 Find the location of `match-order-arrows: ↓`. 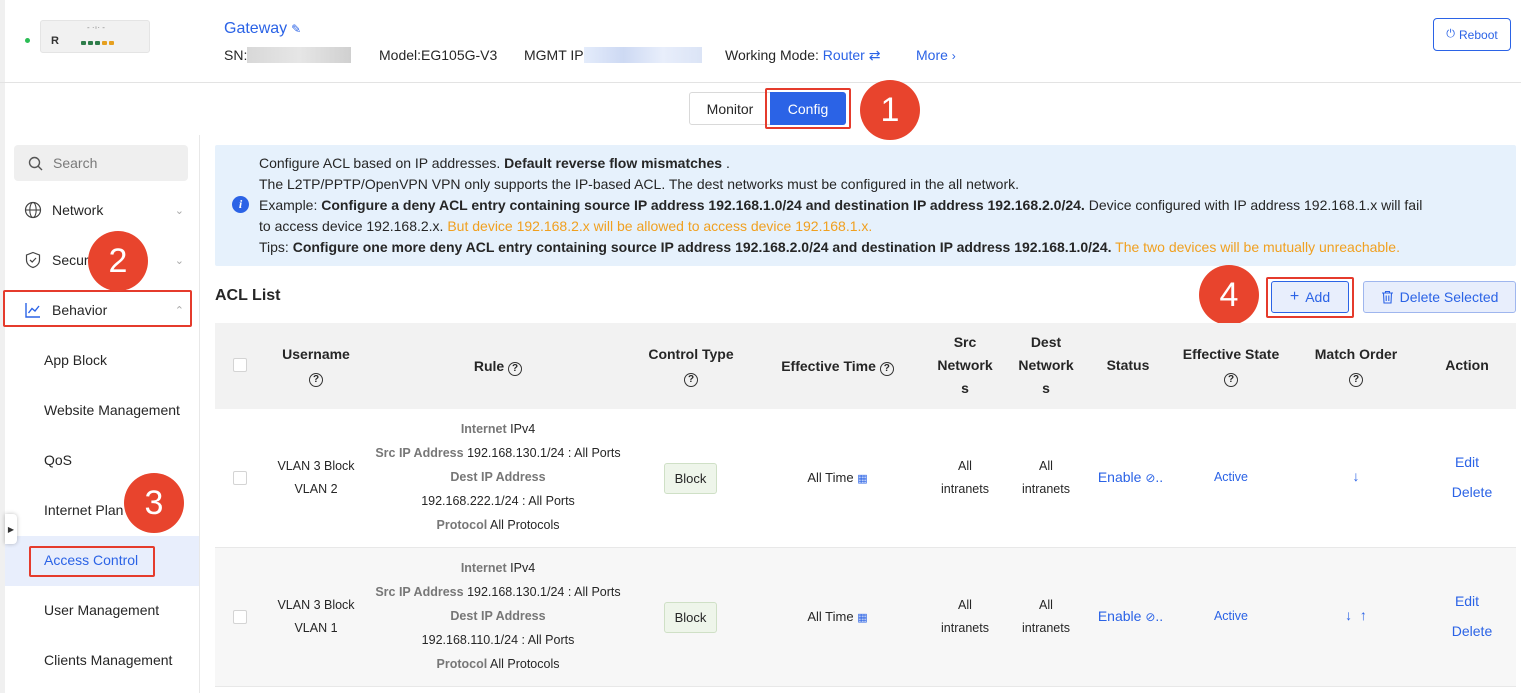

match-order-arrows: ↓ is located at coordinates (1356, 476).